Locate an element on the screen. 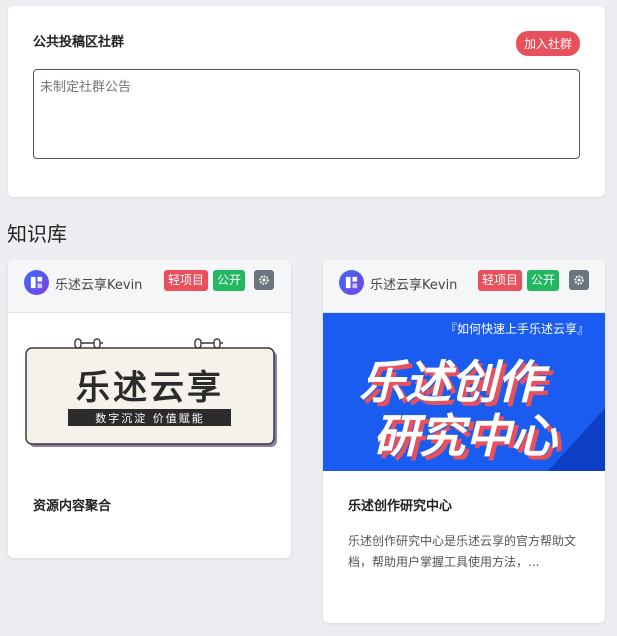 The image size is (617, 636). card-title: 乐述创作研究中心 is located at coordinates (400, 504).